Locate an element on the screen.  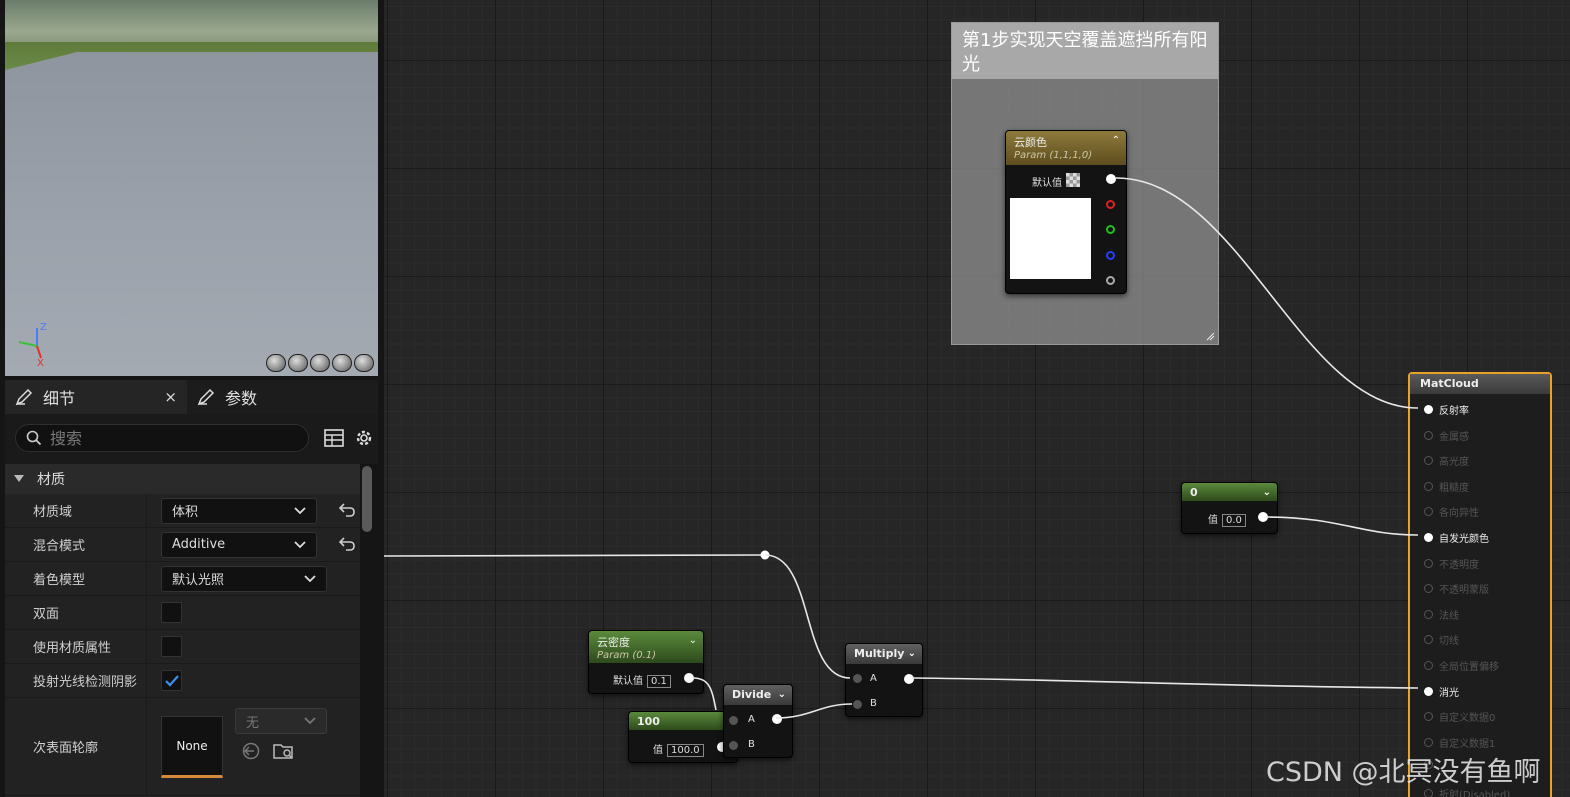
collapse-chevron-icon: ⌃ is located at coordinates (1116, 140).